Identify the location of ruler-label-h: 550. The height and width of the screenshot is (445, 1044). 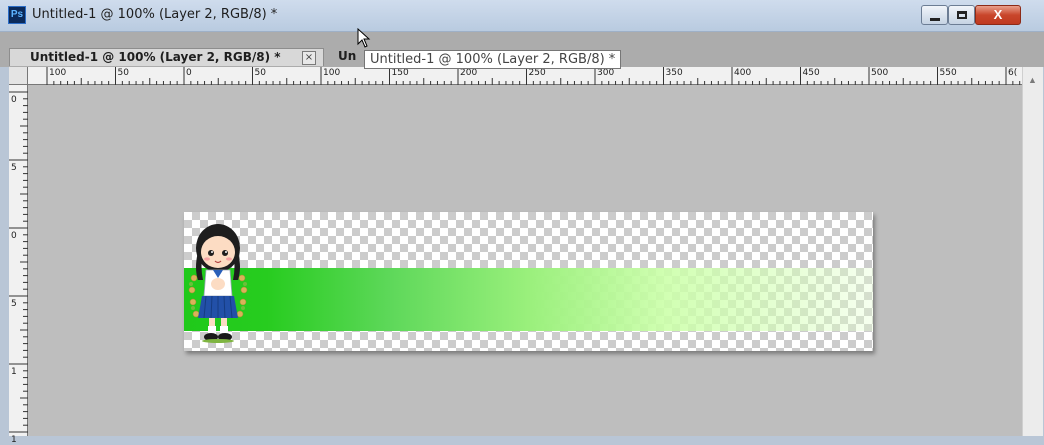
(948, 73).